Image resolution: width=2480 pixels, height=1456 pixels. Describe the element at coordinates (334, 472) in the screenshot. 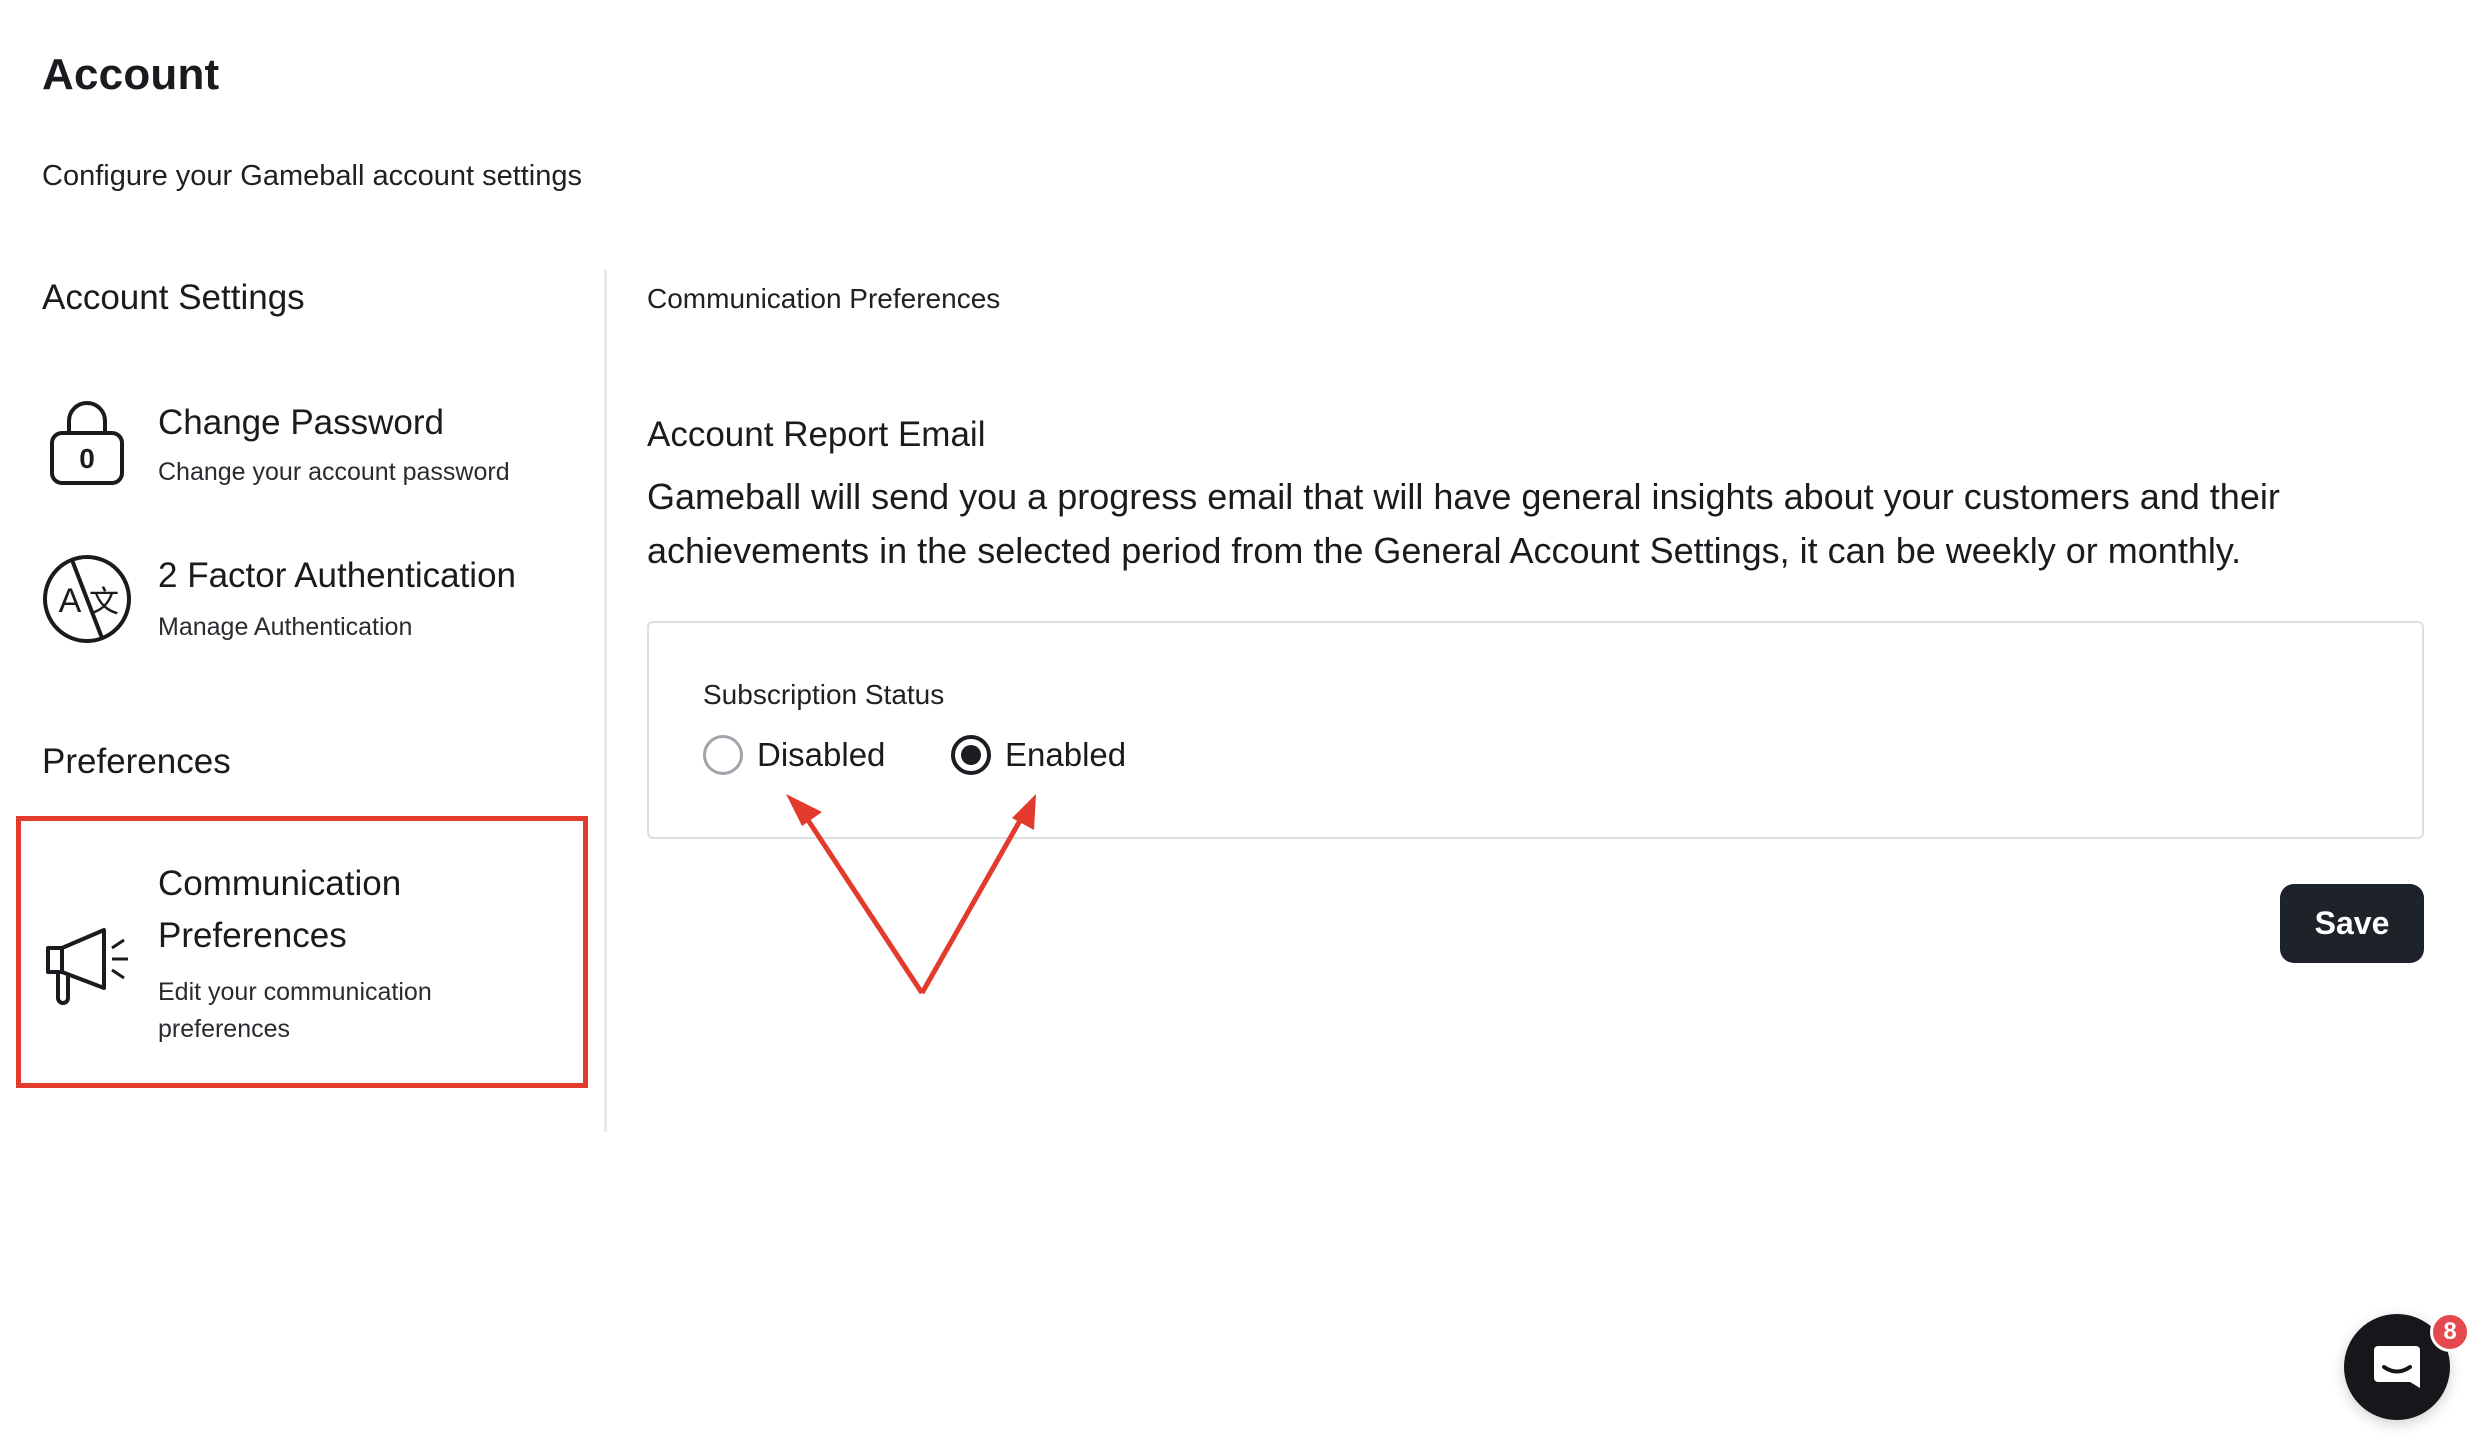

I see `sidebar-item-description: Change your account password` at that location.